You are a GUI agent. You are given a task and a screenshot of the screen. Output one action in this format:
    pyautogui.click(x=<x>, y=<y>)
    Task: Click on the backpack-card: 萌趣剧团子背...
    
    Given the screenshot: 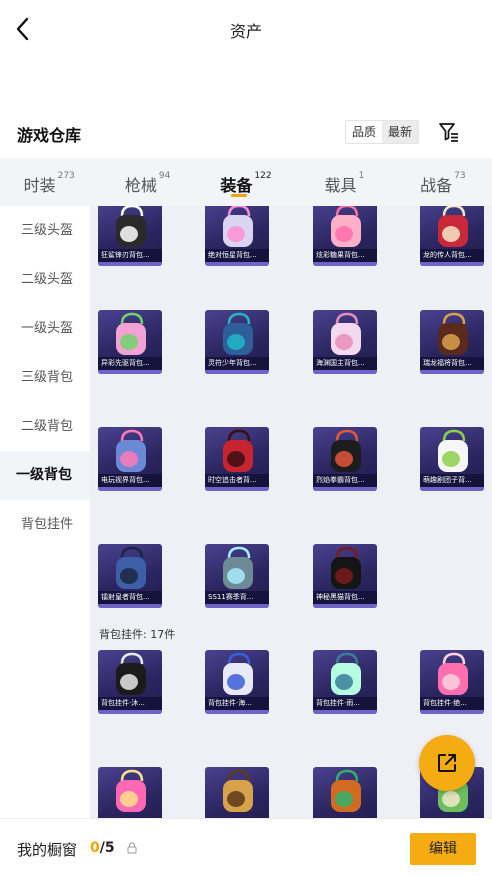 What is the action you would take?
    pyautogui.click(x=452, y=459)
    